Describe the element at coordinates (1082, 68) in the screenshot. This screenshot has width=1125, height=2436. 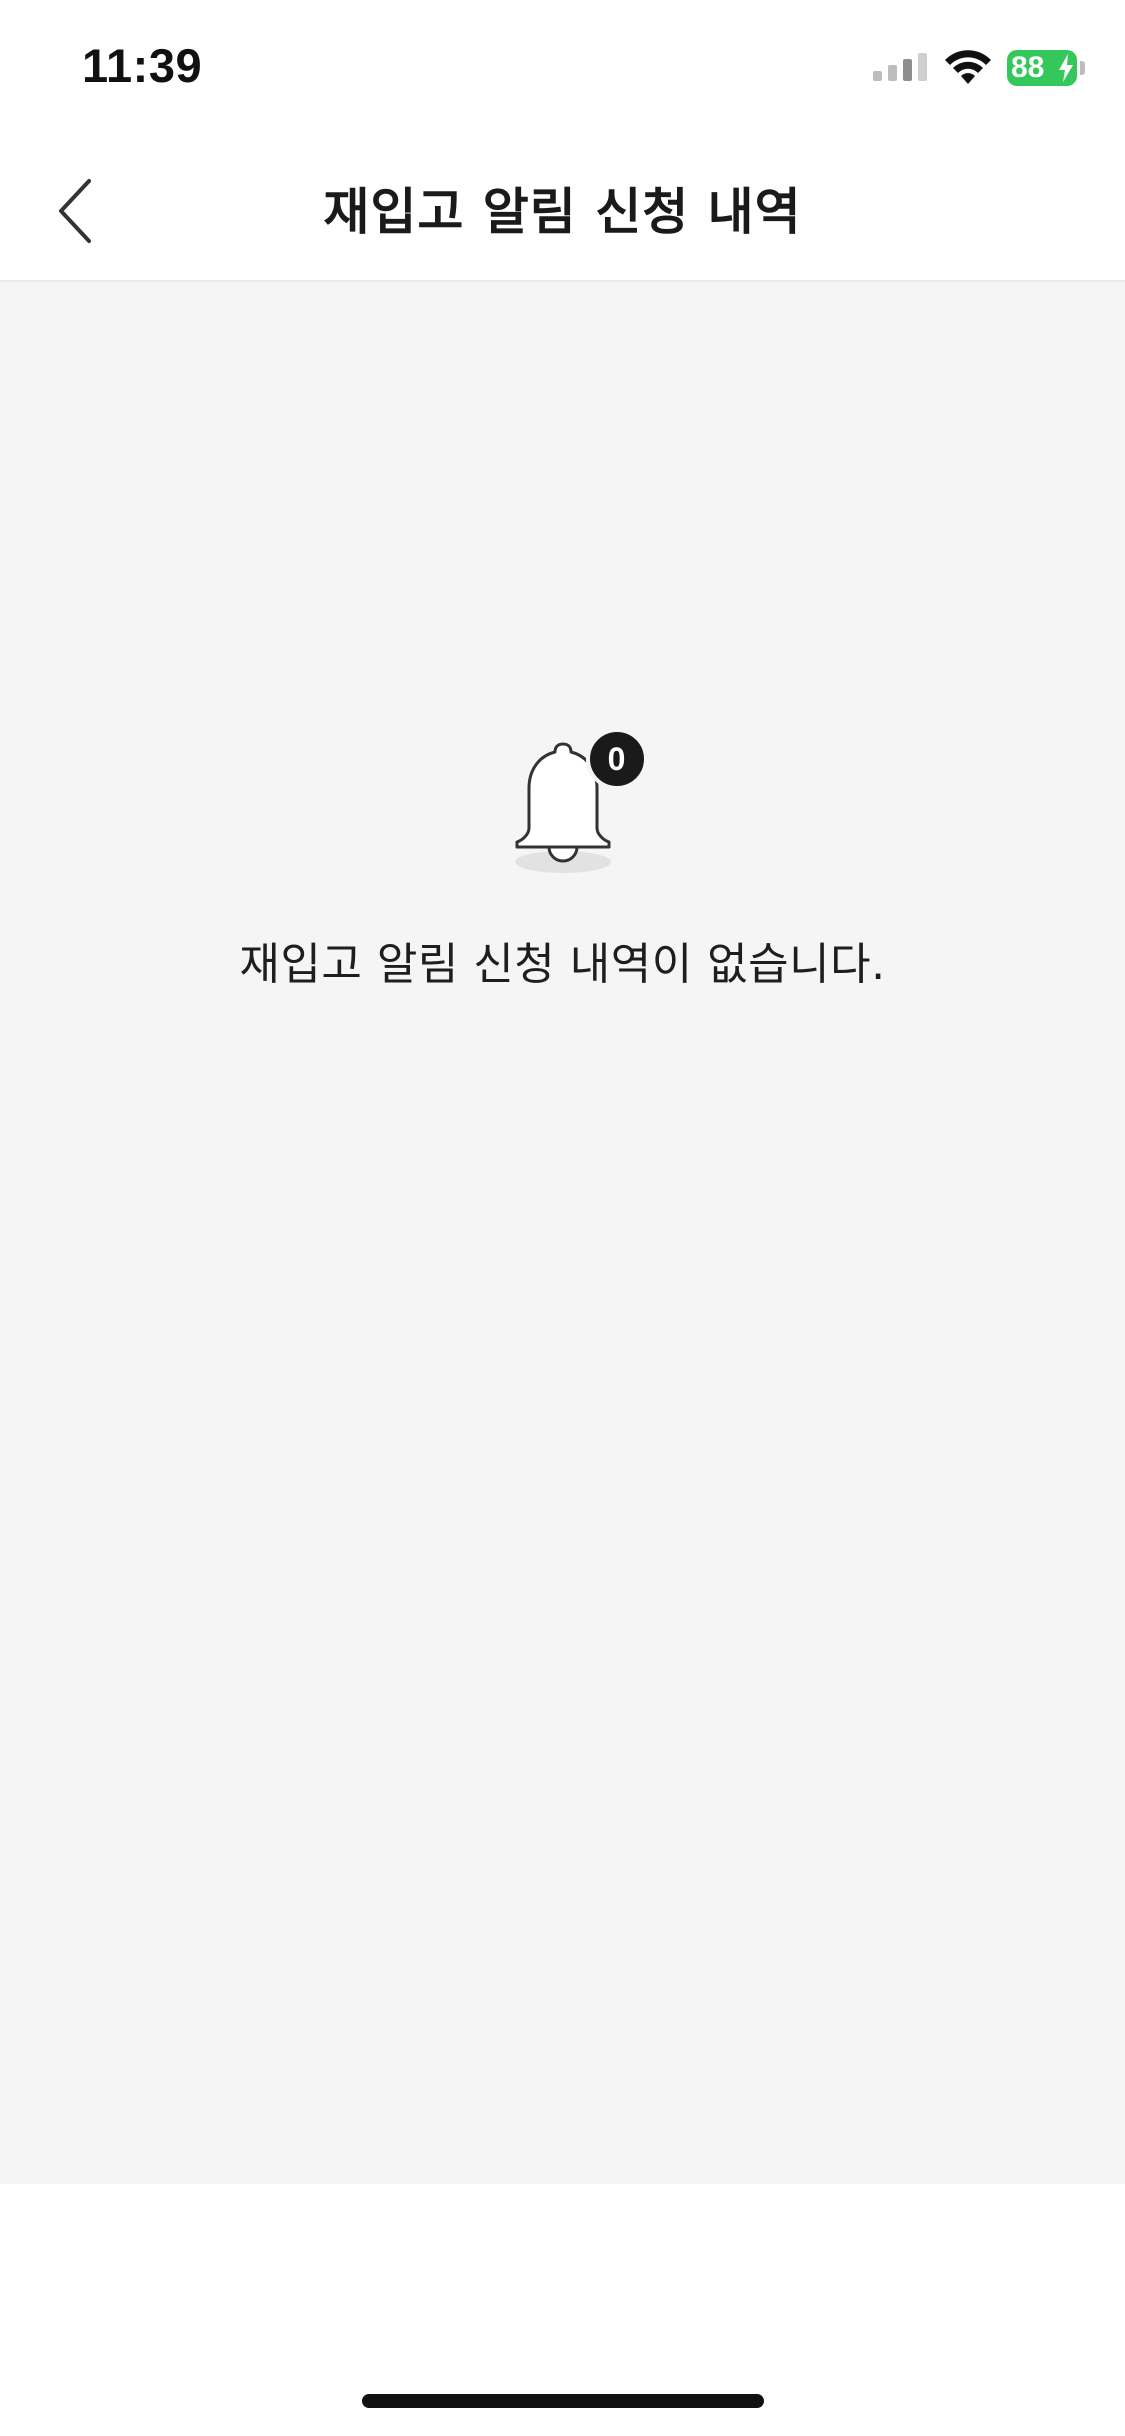
I see `battery-nub` at that location.